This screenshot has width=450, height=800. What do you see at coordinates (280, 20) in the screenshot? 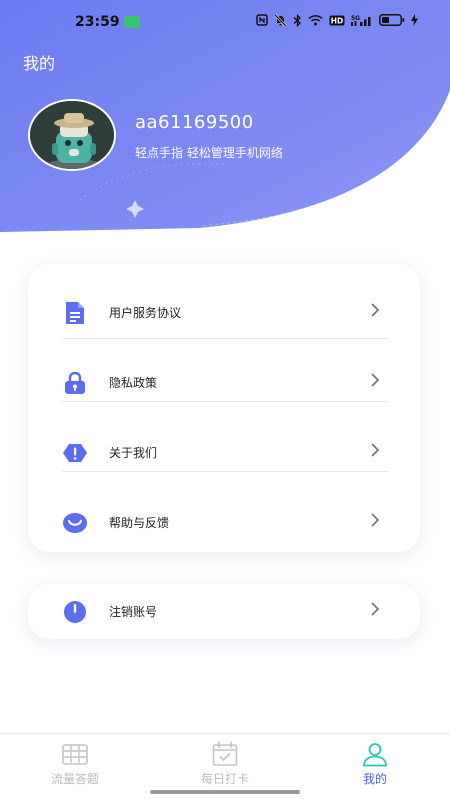
I see `mute-icon` at bounding box center [280, 20].